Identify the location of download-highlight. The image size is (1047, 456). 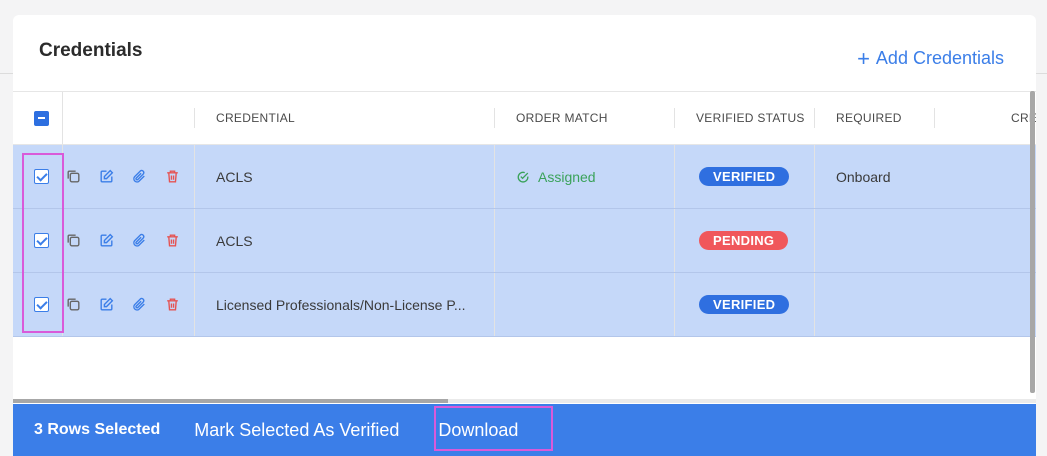
(493, 428).